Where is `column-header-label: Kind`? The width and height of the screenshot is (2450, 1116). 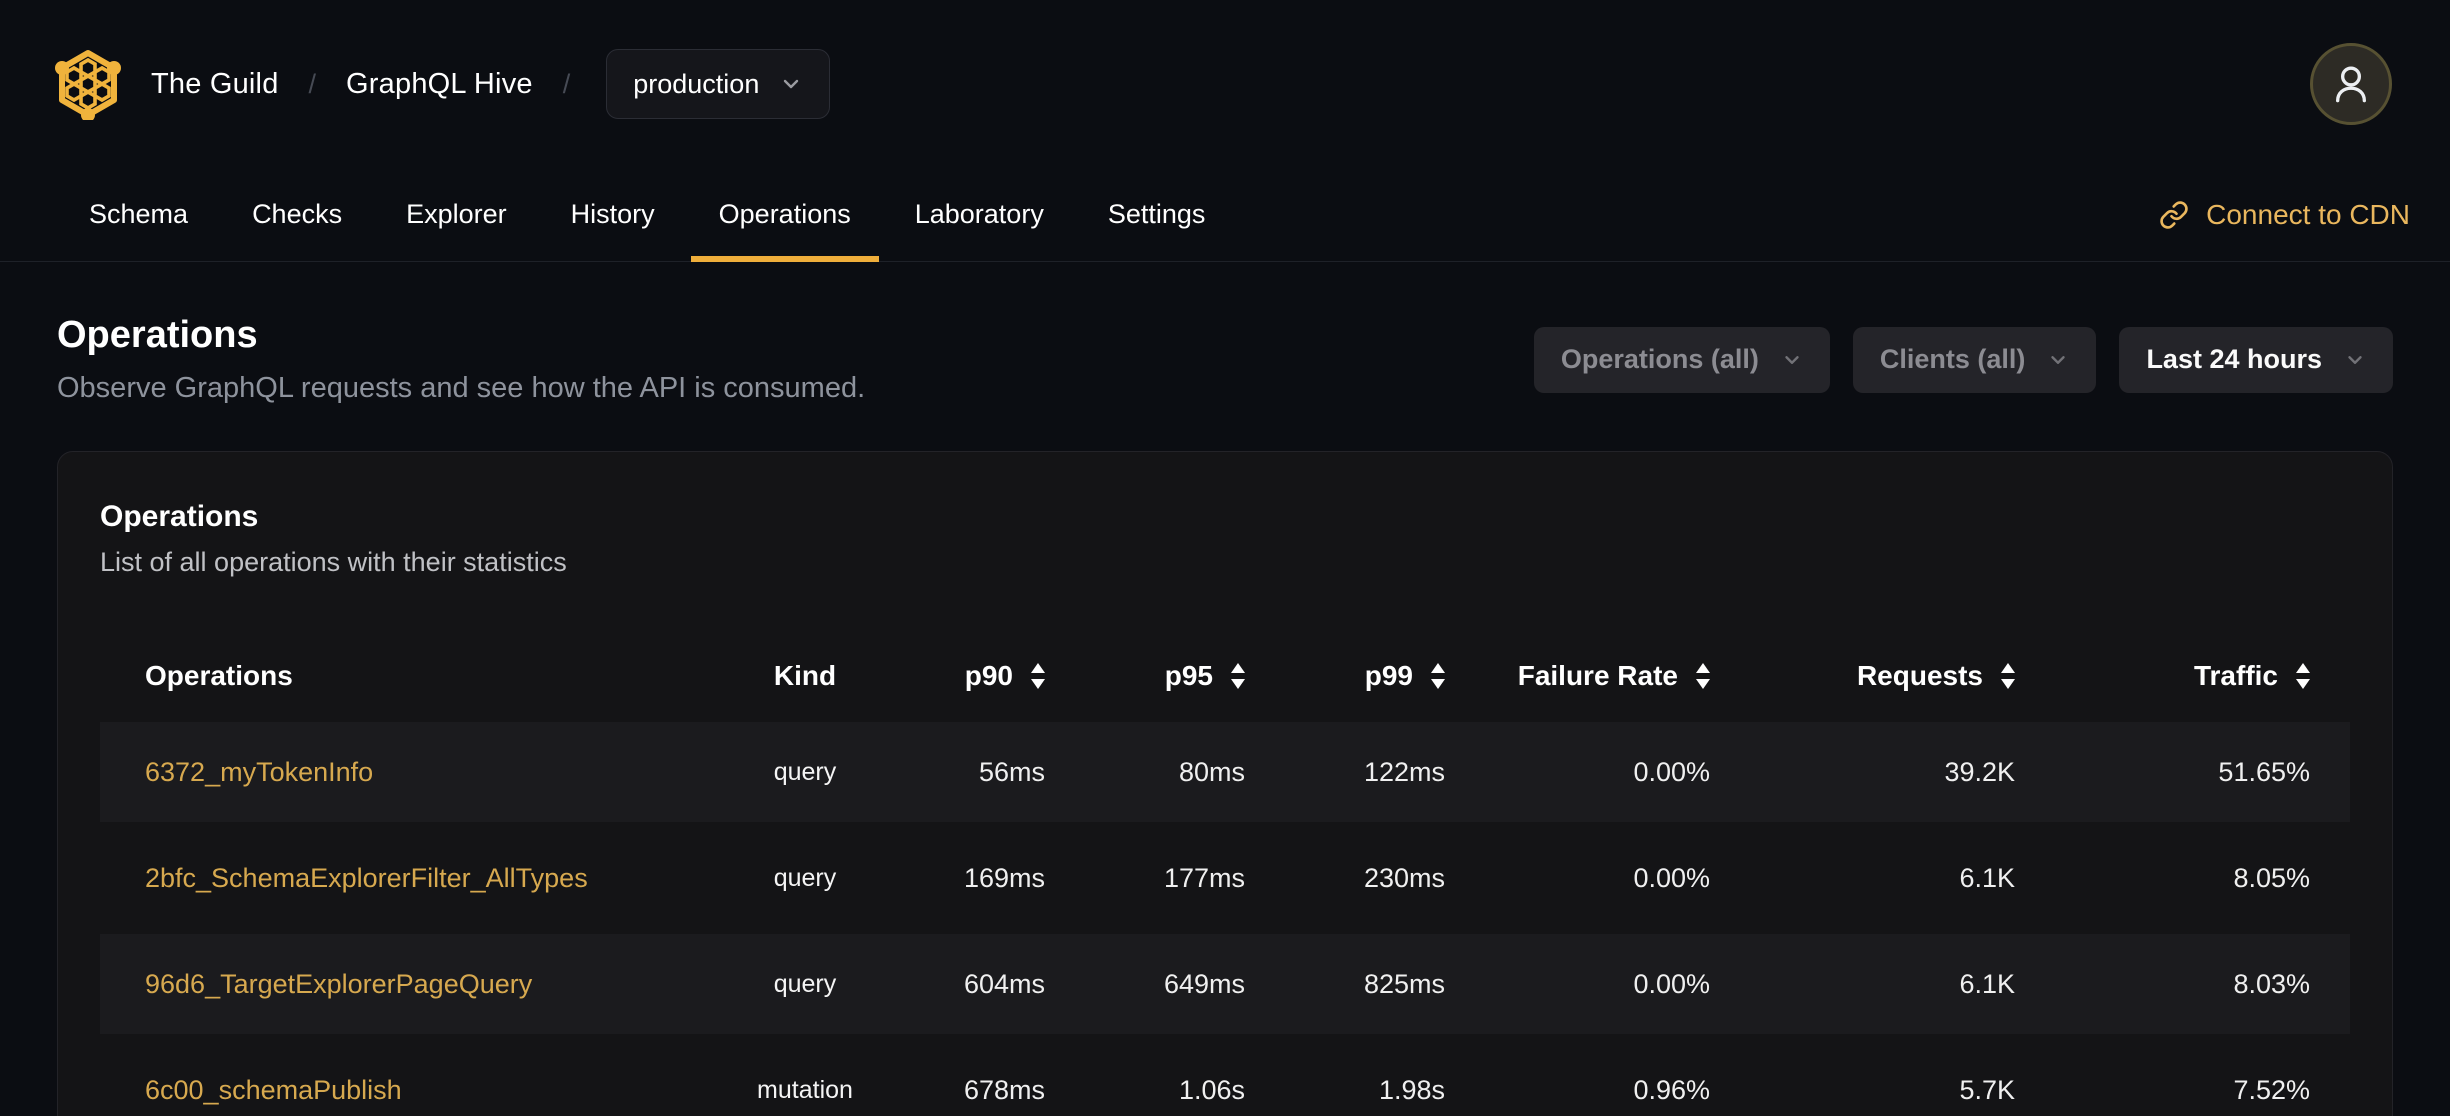
column-header-label: Kind is located at coordinates (805, 675).